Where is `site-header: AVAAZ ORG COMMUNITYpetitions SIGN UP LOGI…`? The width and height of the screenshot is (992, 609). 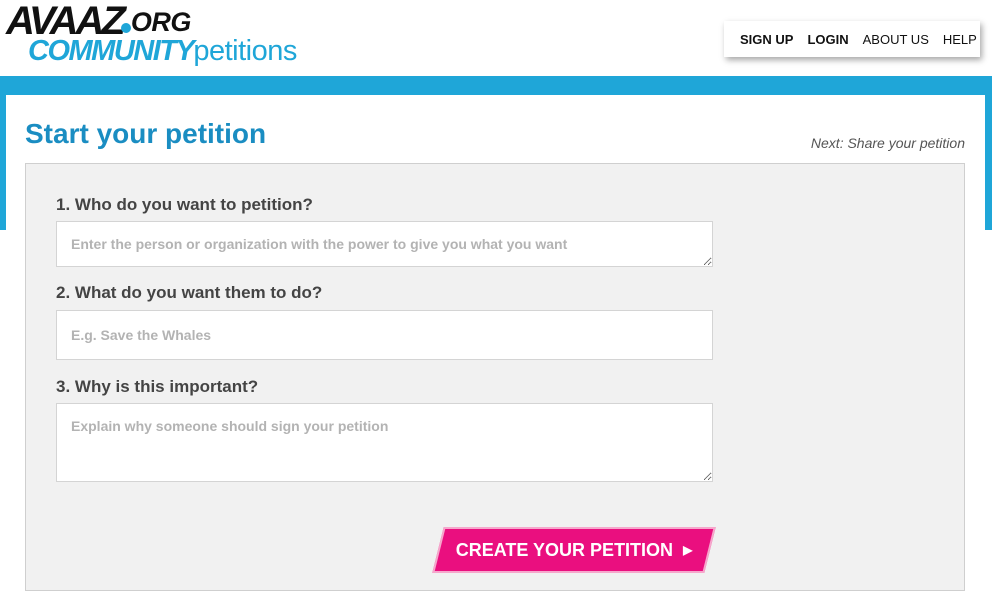 site-header: AVAAZ ORG COMMUNITYpetitions SIGN UP LOGI… is located at coordinates (496, 38).